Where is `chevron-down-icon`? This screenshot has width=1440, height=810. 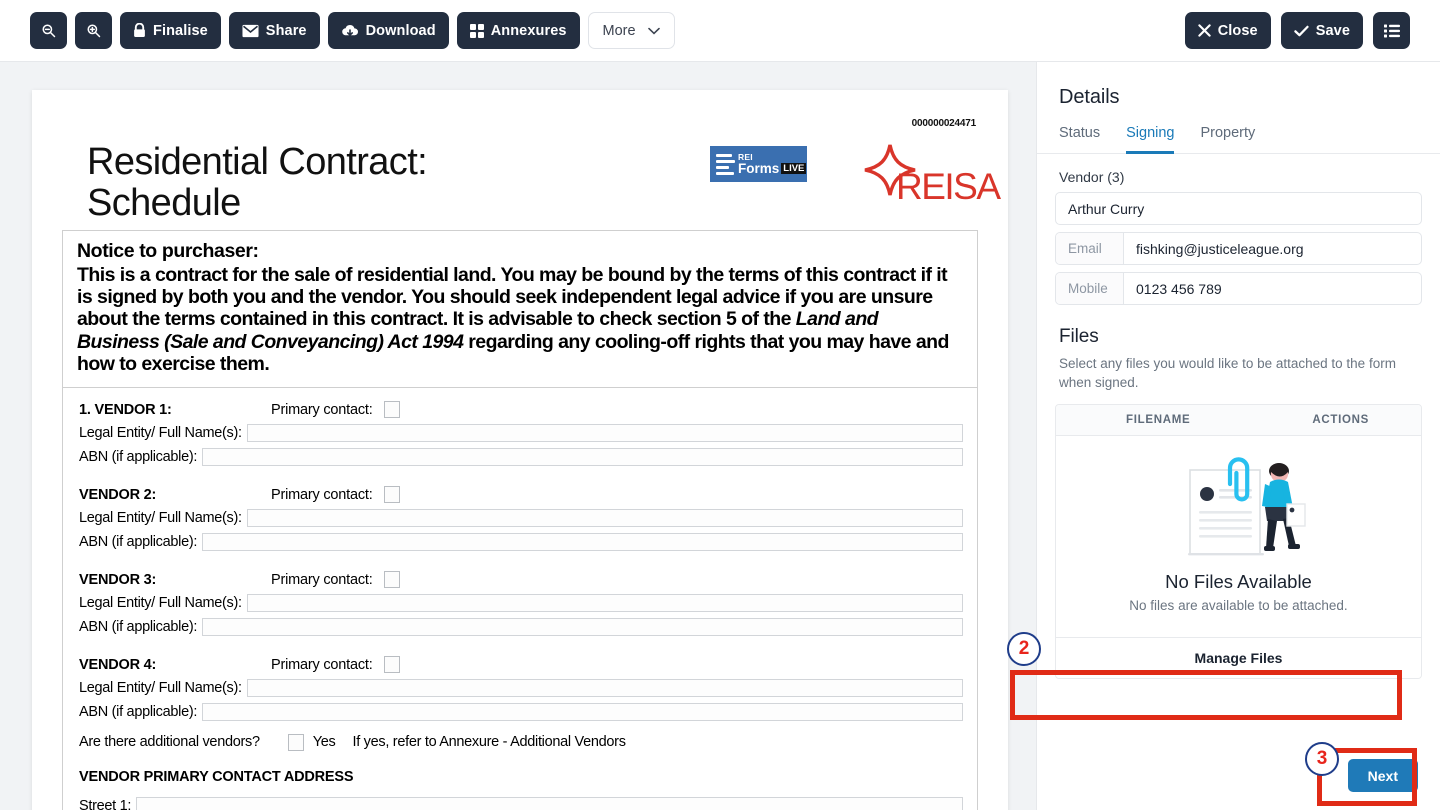
chevron-down-icon is located at coordinates (653, 31).